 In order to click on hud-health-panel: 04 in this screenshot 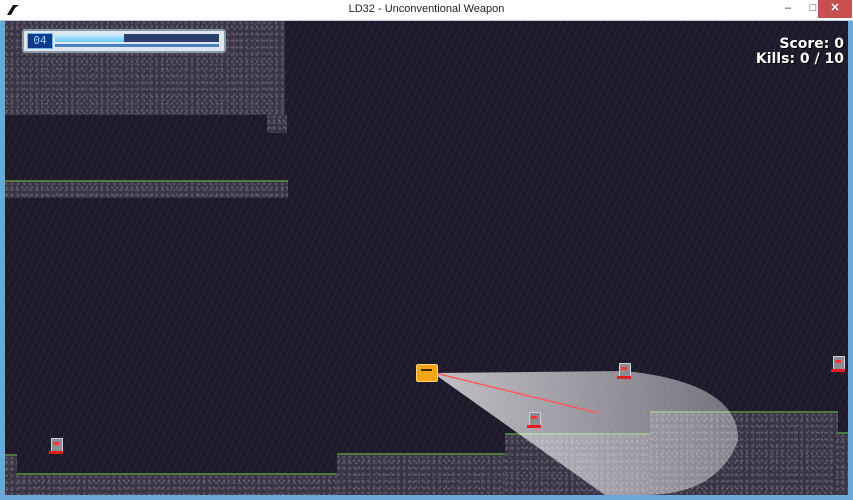, I will do `click(124, 41)`.